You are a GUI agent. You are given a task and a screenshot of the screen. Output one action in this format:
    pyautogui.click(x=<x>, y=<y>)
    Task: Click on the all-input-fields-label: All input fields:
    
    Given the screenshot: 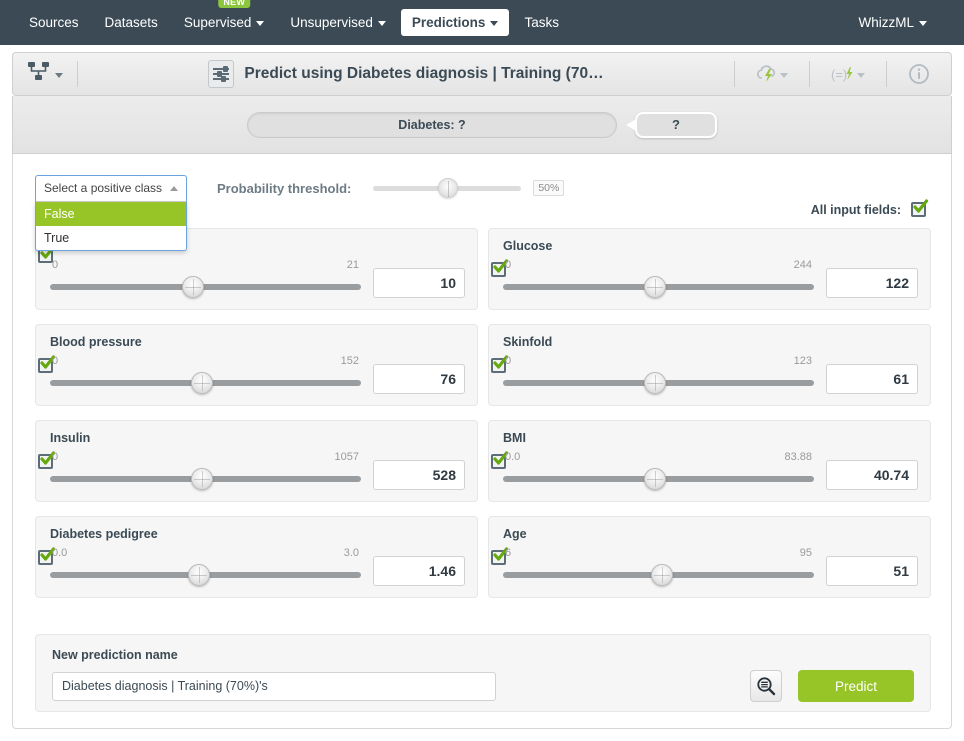 What is the action you would take?
    pyautogui.click(x=855, y=210)
    